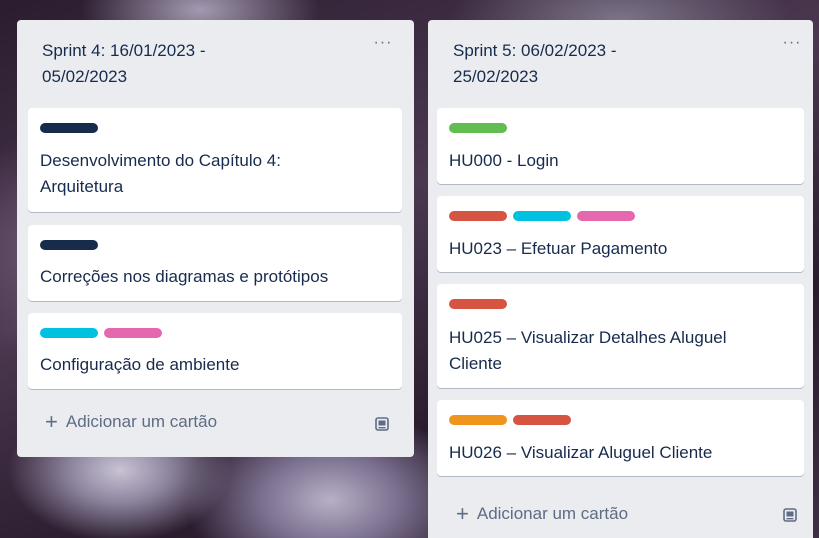 This screenshot has height=538, width=819. I want to click on card-title: Correções nos diagramas e protótipos, so click(184, 276).